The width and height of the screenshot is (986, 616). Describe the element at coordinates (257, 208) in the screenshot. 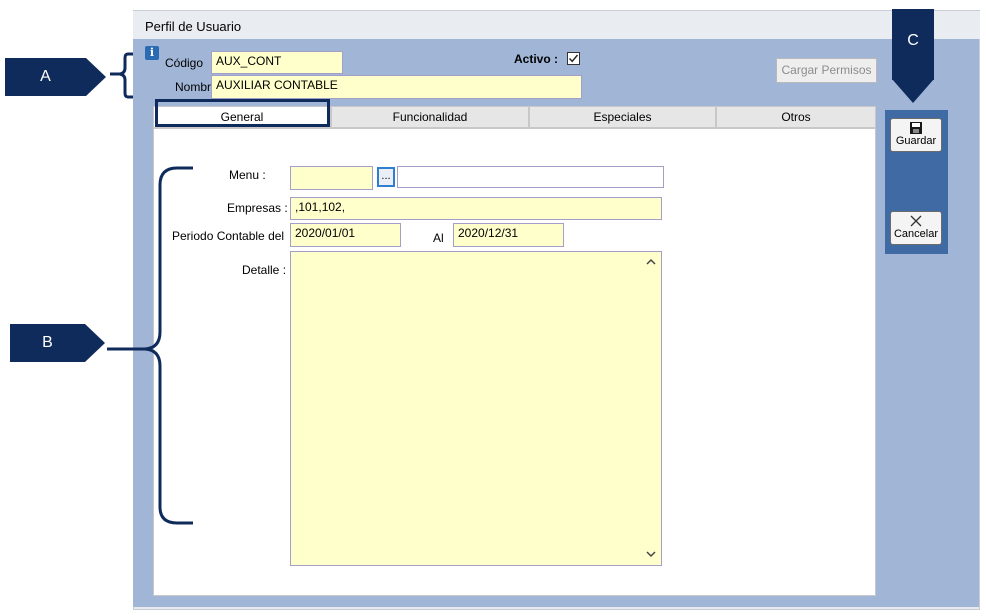

I see `empresas-label: Empresas :` at that location.